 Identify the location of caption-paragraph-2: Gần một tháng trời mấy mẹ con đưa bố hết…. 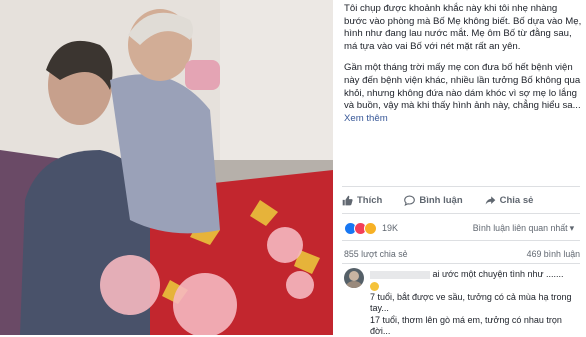
(463, 93).